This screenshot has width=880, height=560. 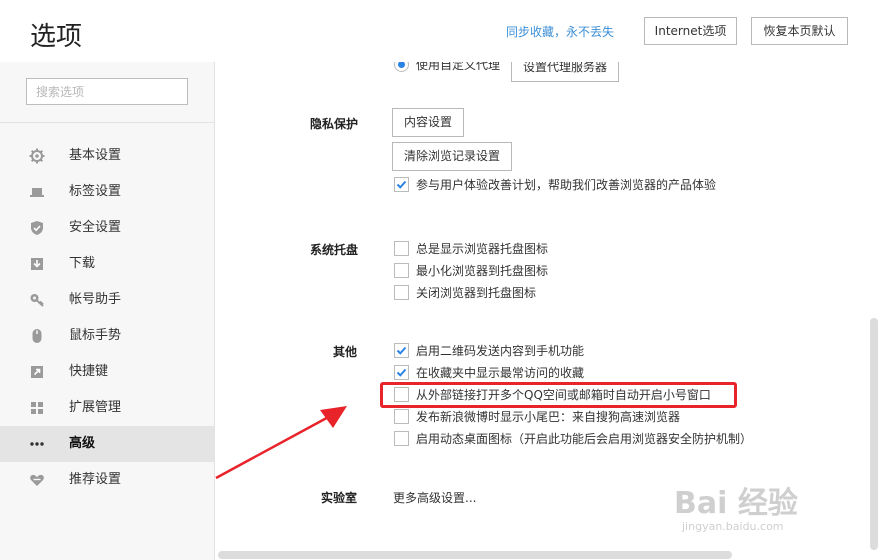 What do you see at coordinates (281, 443) in the screenshot?
I see `annotation-arrow-icon` at bounding box center [281, 443].